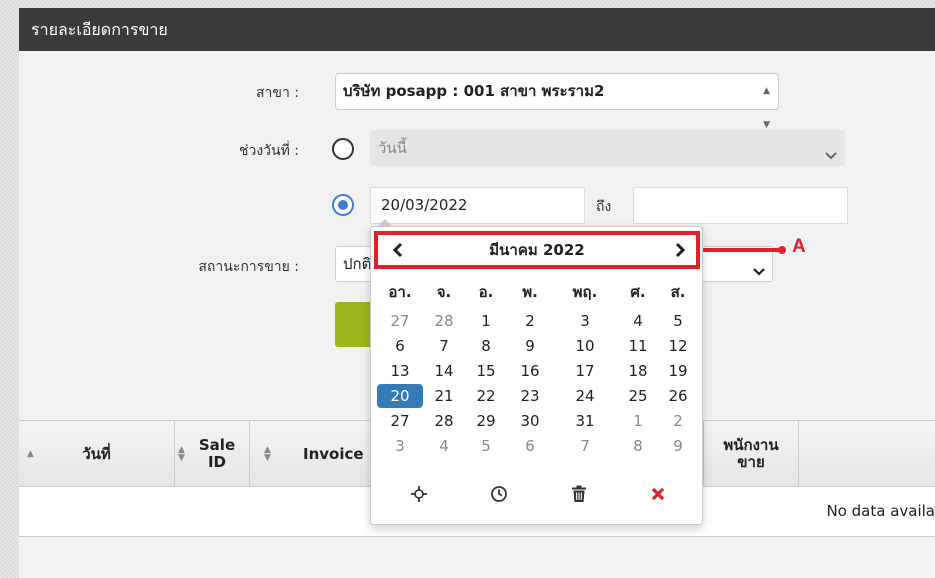 Image resolution: width=935 pixels, height=578 pixels. I want to click on datepicker-caret, so click(385, 222).